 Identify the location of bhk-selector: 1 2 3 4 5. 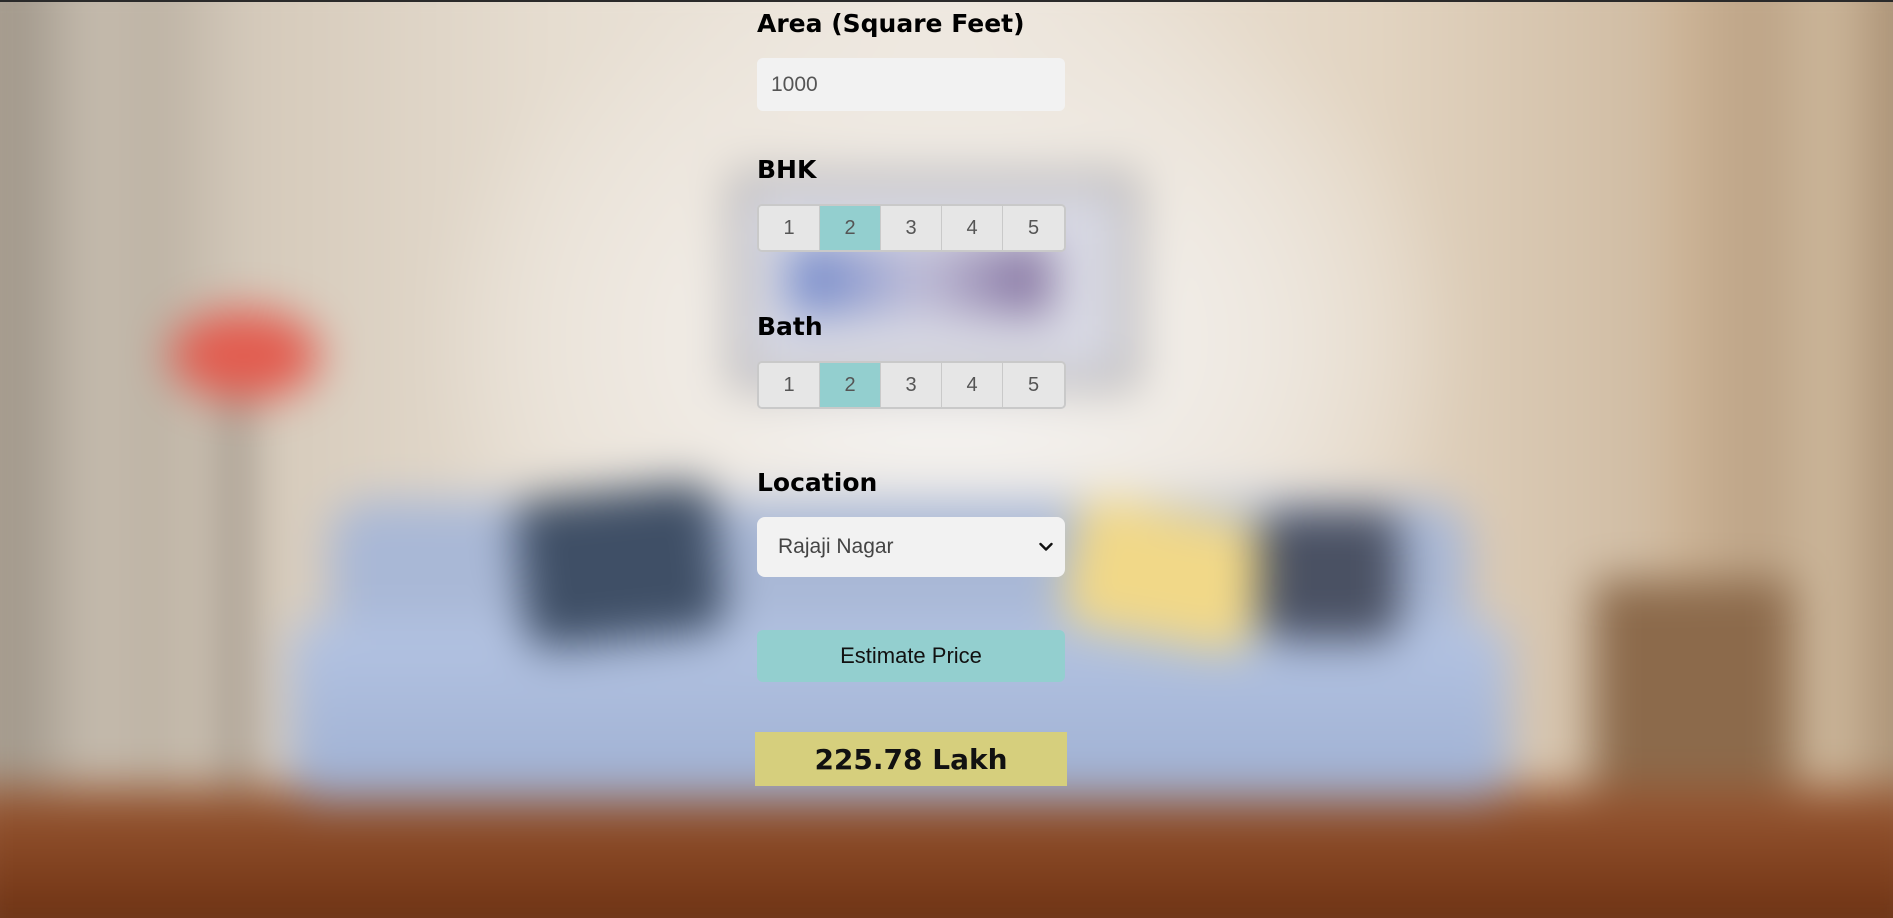
(911, 228).